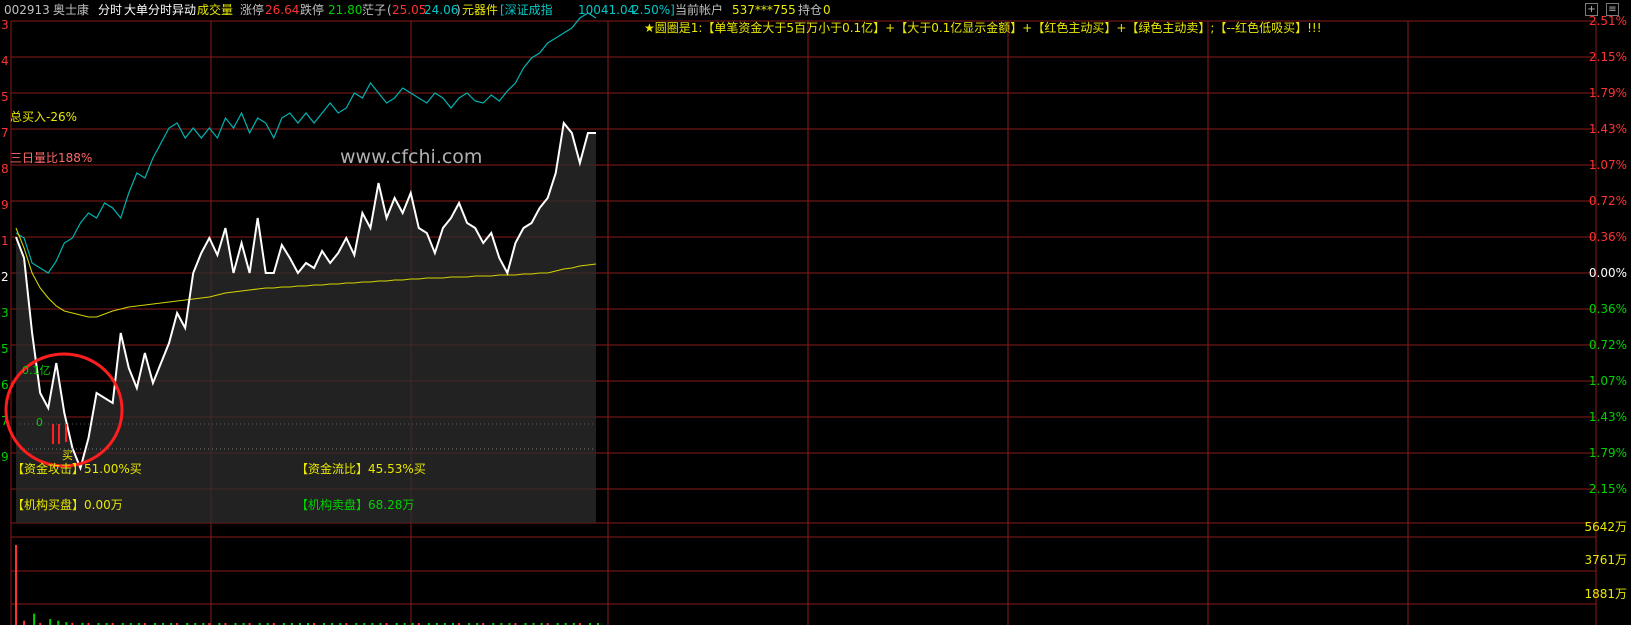  I want to click on left-axis-label: 2, so click(5, 277).